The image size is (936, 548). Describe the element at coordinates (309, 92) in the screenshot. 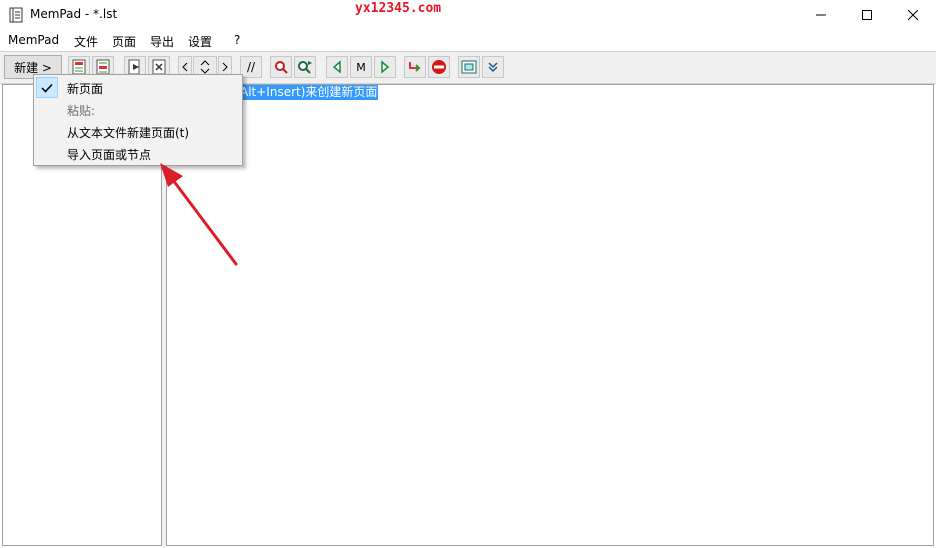

I see `selected-hint-text: Alt+Insert)来创建新页面` at that location.